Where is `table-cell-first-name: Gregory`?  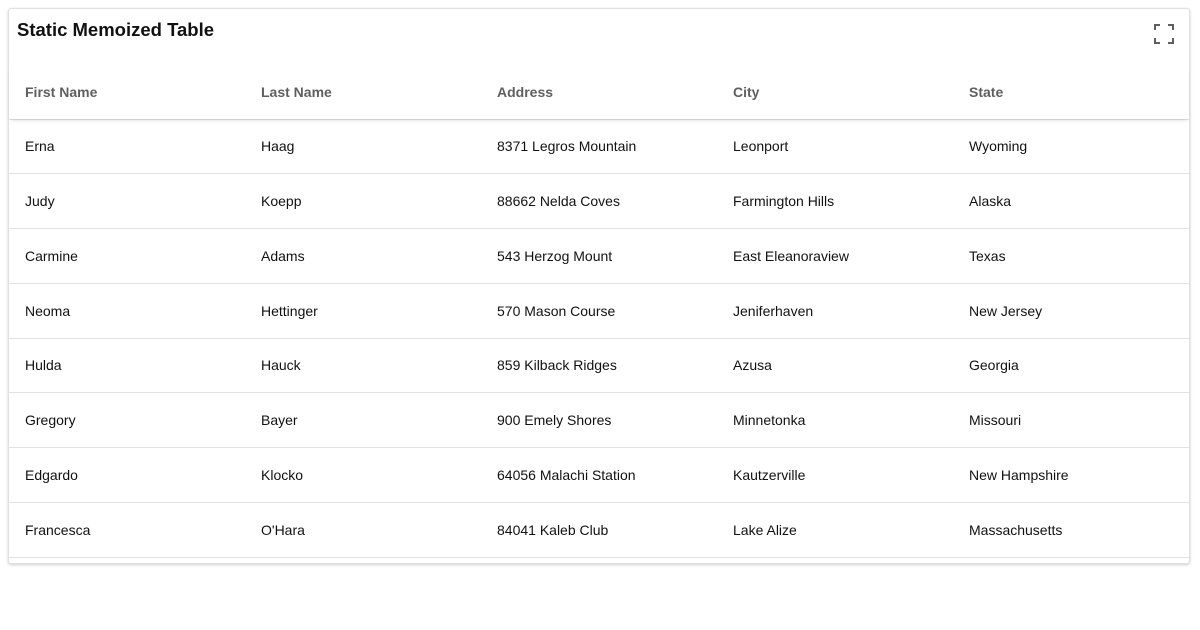
table-cell-first-name: Gregory is located at coordinates (127, 420).